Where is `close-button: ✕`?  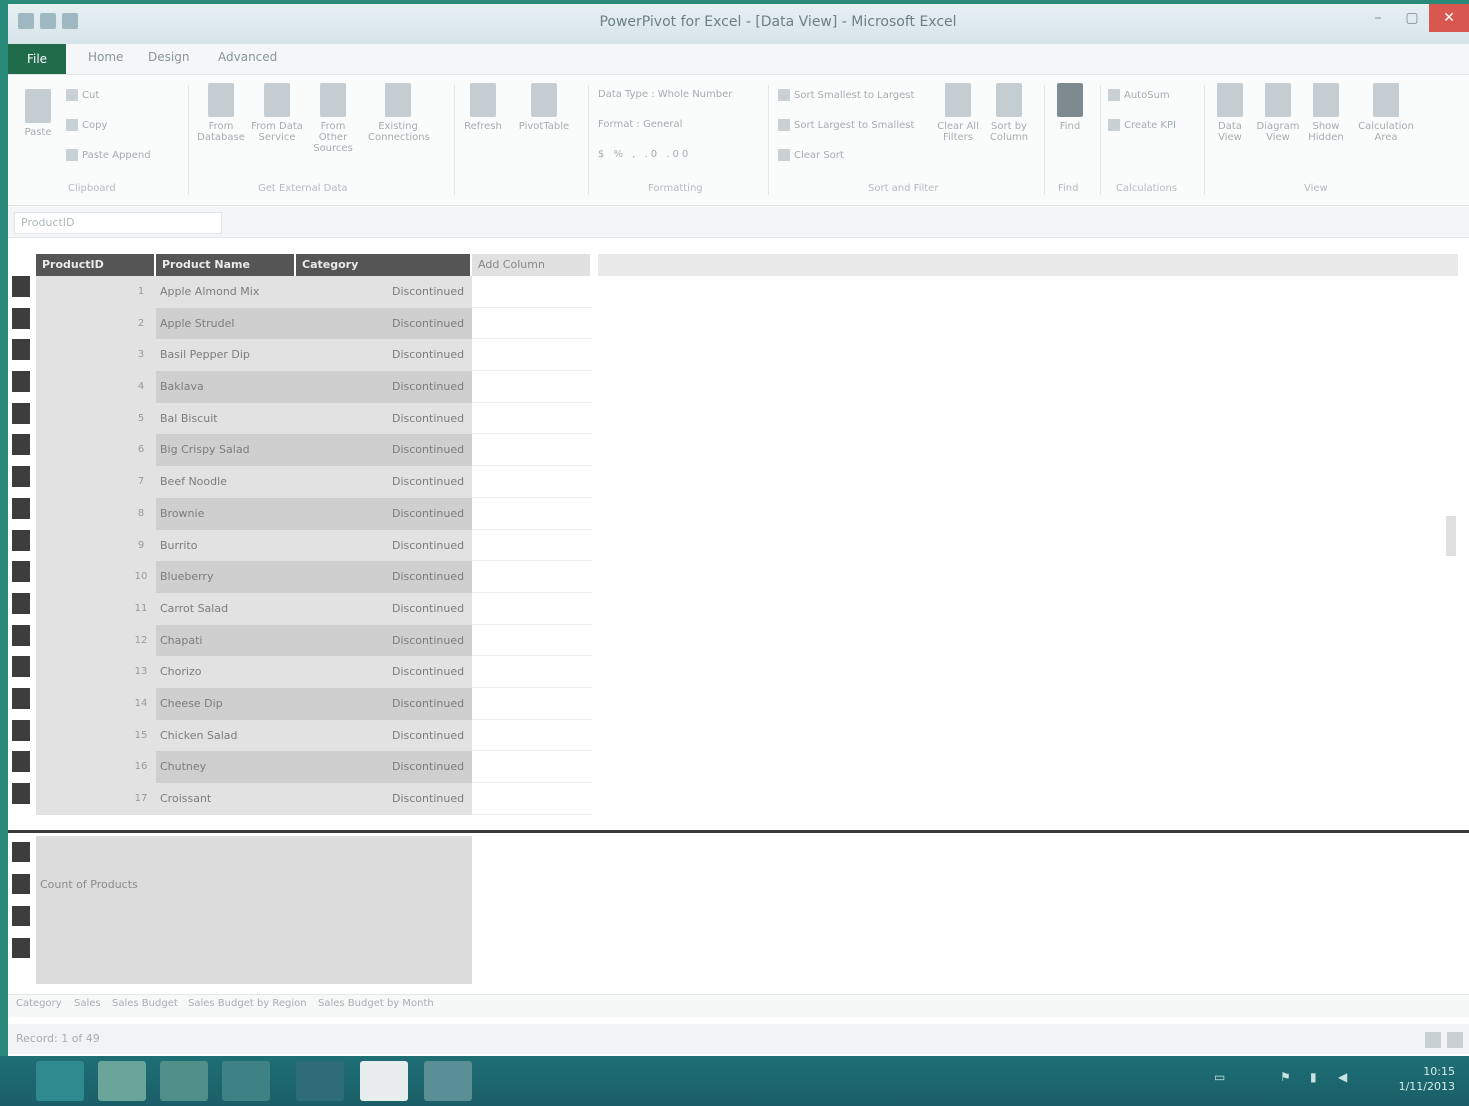
close-button: ✕ is located at coordinates (1449, 18).